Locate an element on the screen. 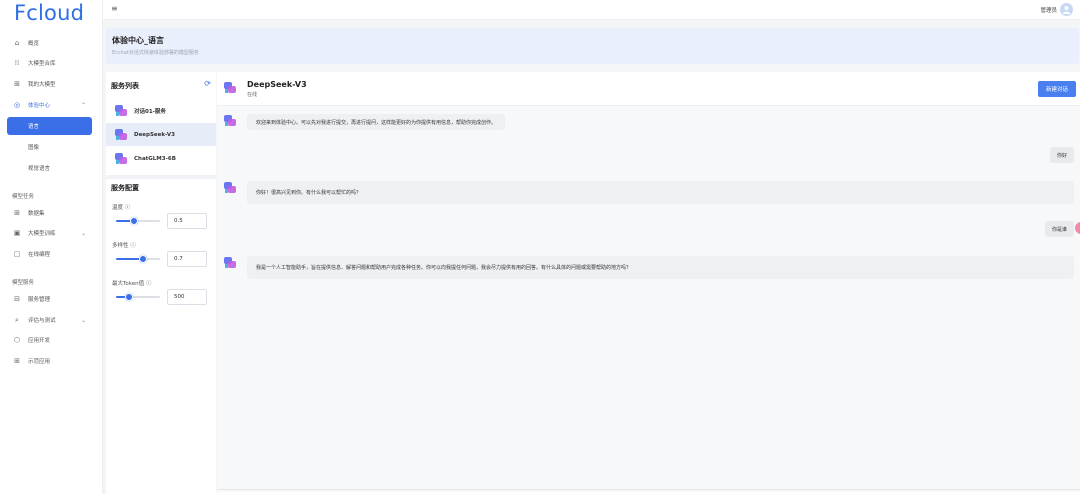  panel-divider is located at coordinates (161, 177).